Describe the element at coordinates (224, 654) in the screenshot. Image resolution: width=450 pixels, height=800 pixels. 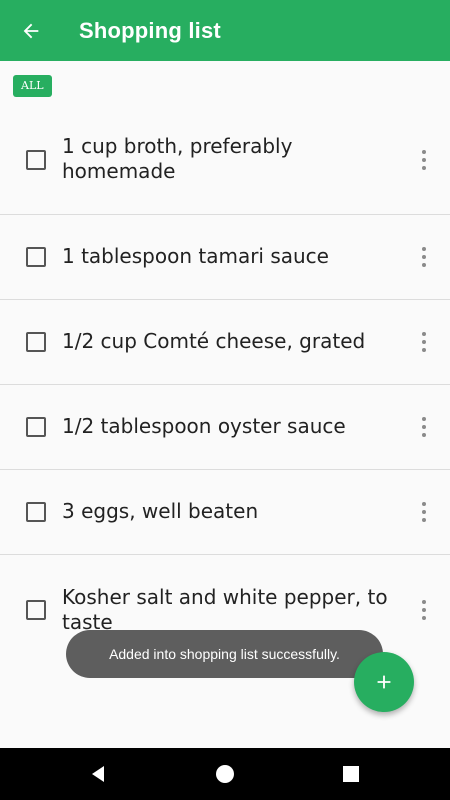
I see `toast-message: Added into shopping list successfully.` at that location.